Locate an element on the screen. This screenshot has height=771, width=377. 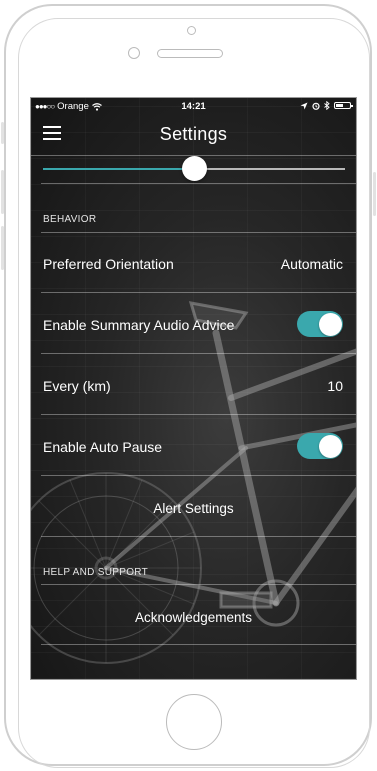
battery-icon is located at coordinates (343, 105).